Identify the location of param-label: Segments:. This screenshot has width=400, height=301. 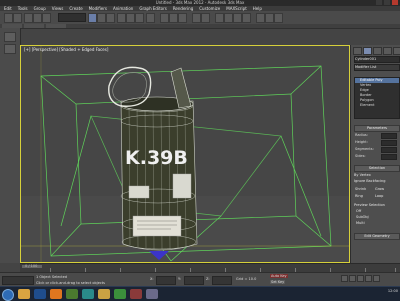
(364, 149).